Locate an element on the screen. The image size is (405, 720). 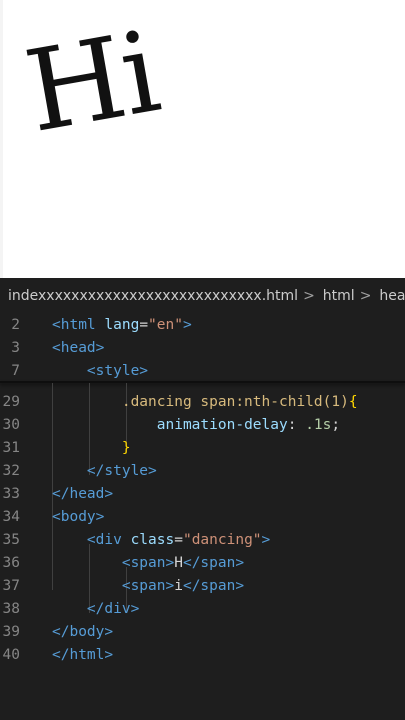
line-number: 29 is located at coordinates (11, 402).